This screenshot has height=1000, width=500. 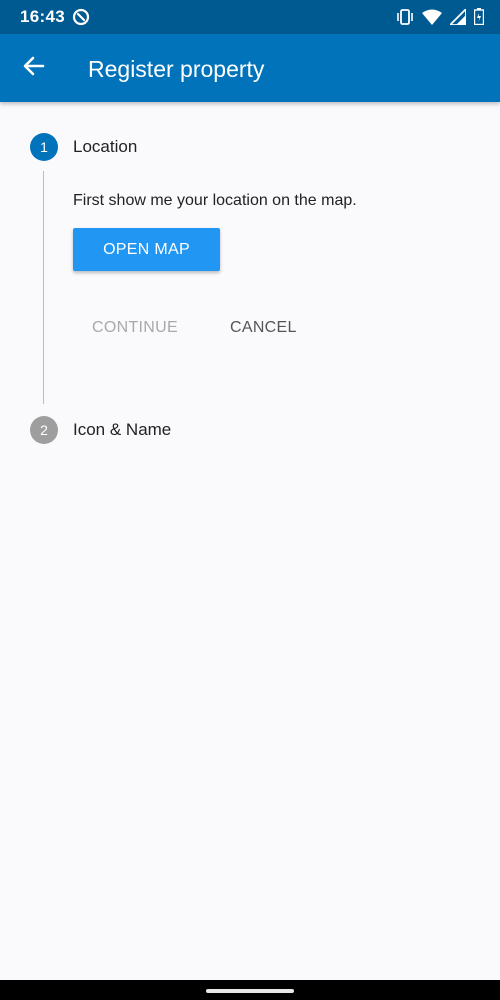 I want to click on step-2-label: Icon & Name, so click(x=122, y=430).